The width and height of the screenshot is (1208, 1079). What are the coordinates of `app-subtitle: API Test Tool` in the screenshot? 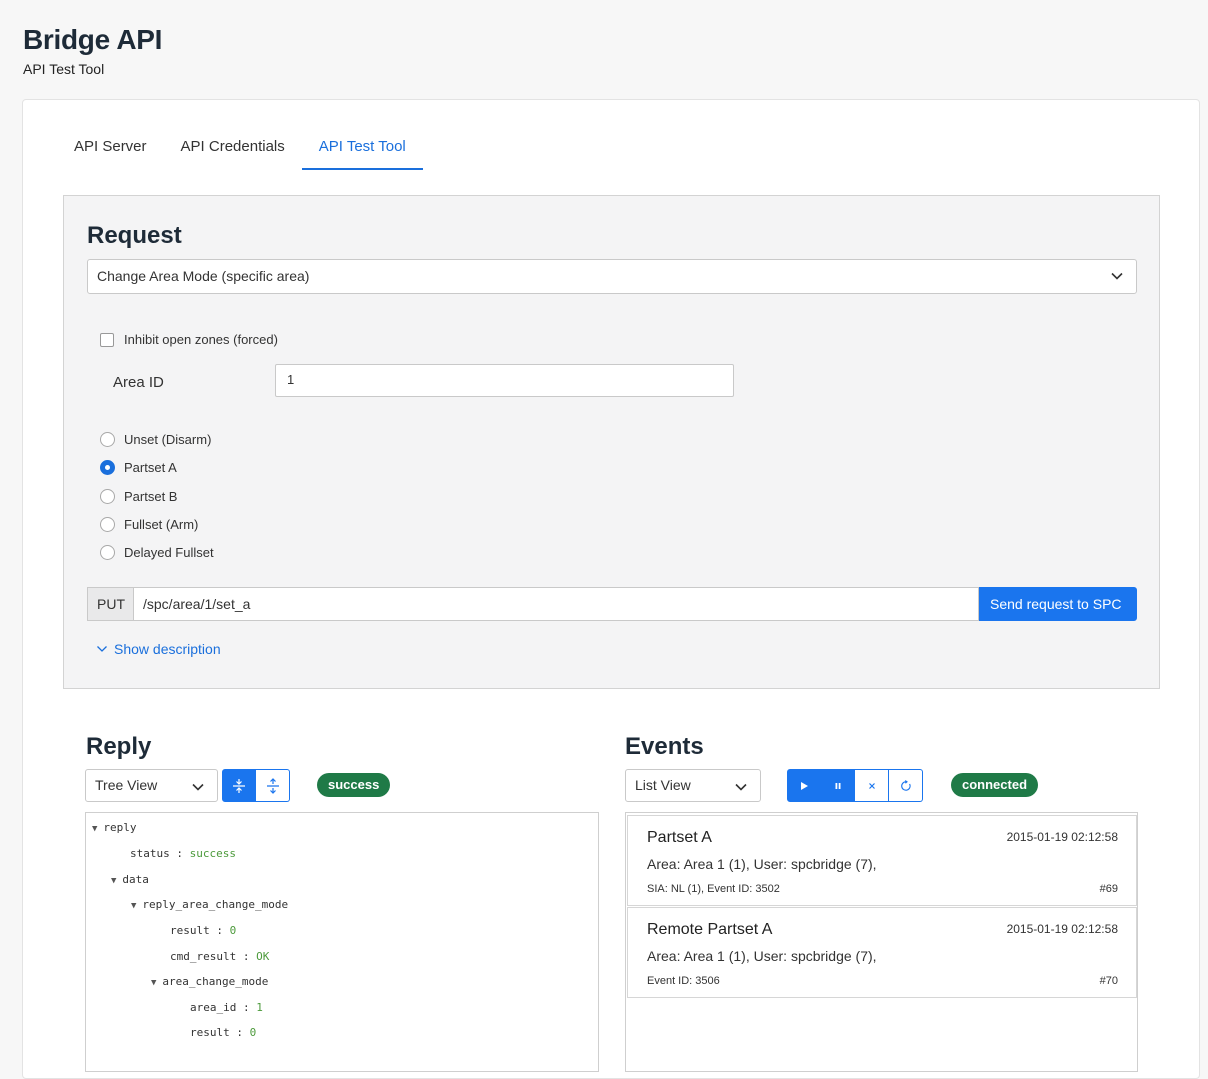 It's located at (64, 69).